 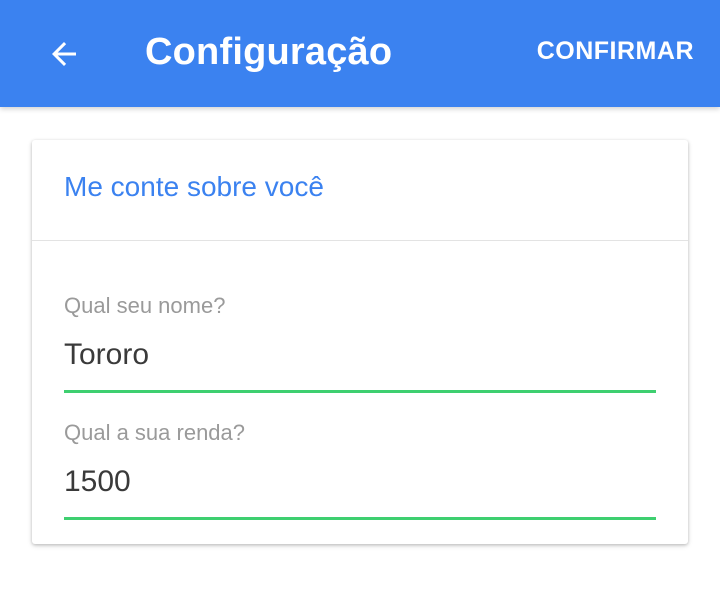 What do you see at coordinates (155, 432) in the screenshot?
I see `income-field-label: Qual a sua renda?` at bounding box center [155, 432].